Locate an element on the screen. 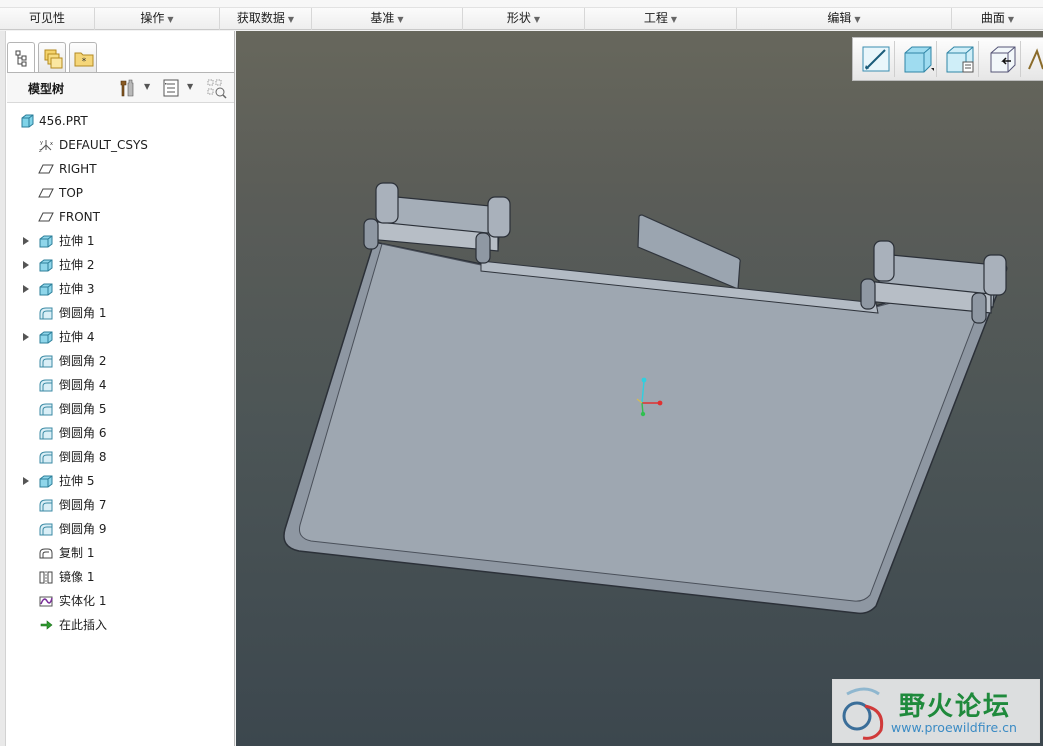  show-columns-icon is located at coordinates (171, 88).